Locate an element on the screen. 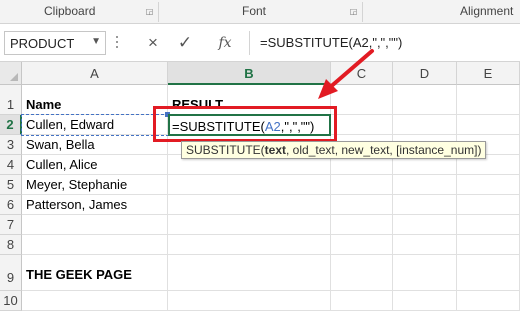 This screenshot has width=520, height=317. font-group-label: Font is located at coordinates (254, 11).